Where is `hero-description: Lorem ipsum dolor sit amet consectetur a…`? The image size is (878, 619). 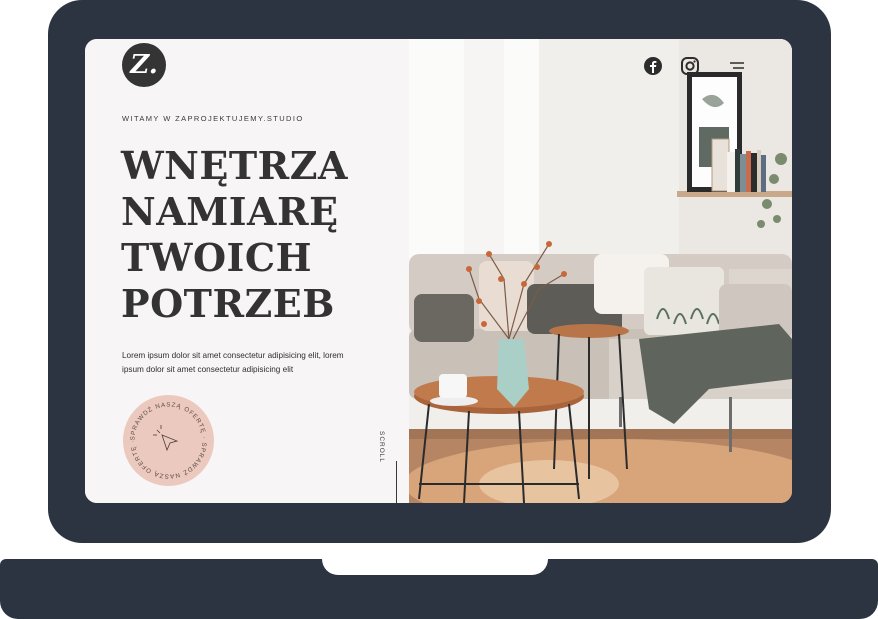
hero-description: Lorem ipsum dolor sit amet consectetur a… is located at coordinates (237, 363).